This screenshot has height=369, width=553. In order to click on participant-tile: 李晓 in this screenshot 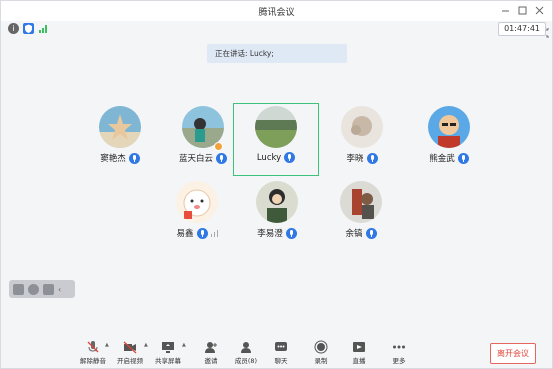, I will do `click(362, 141)`.